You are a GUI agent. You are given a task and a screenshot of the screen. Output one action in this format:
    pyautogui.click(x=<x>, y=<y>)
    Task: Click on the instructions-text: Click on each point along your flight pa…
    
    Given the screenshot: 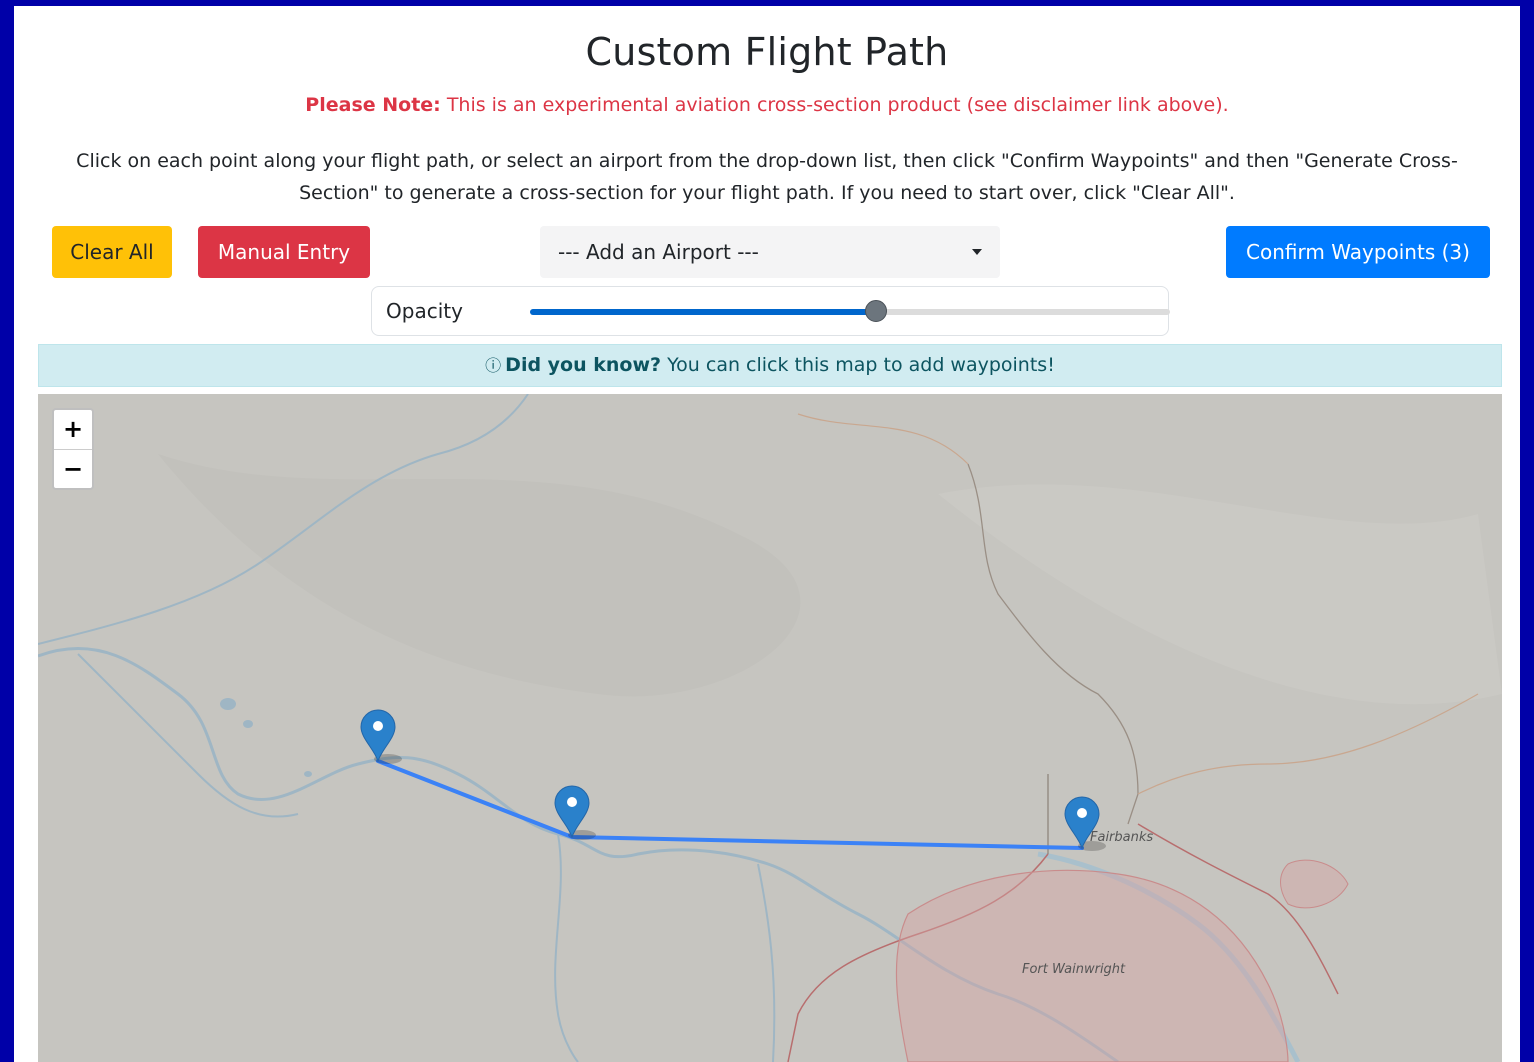 What is the action you would take?
    pyautogui.click(x=767, y=177)
    